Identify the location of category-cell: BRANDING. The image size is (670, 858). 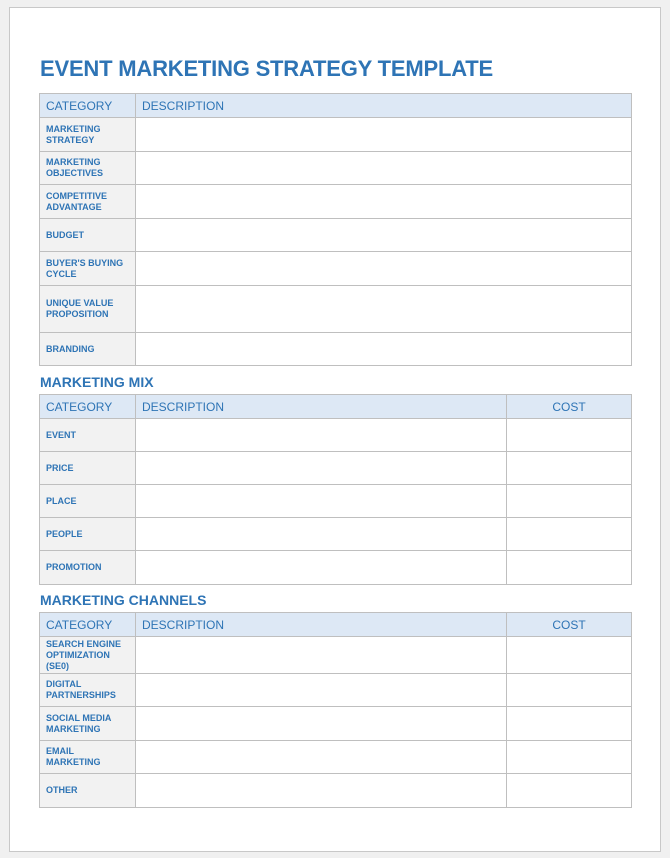
(87, 349).